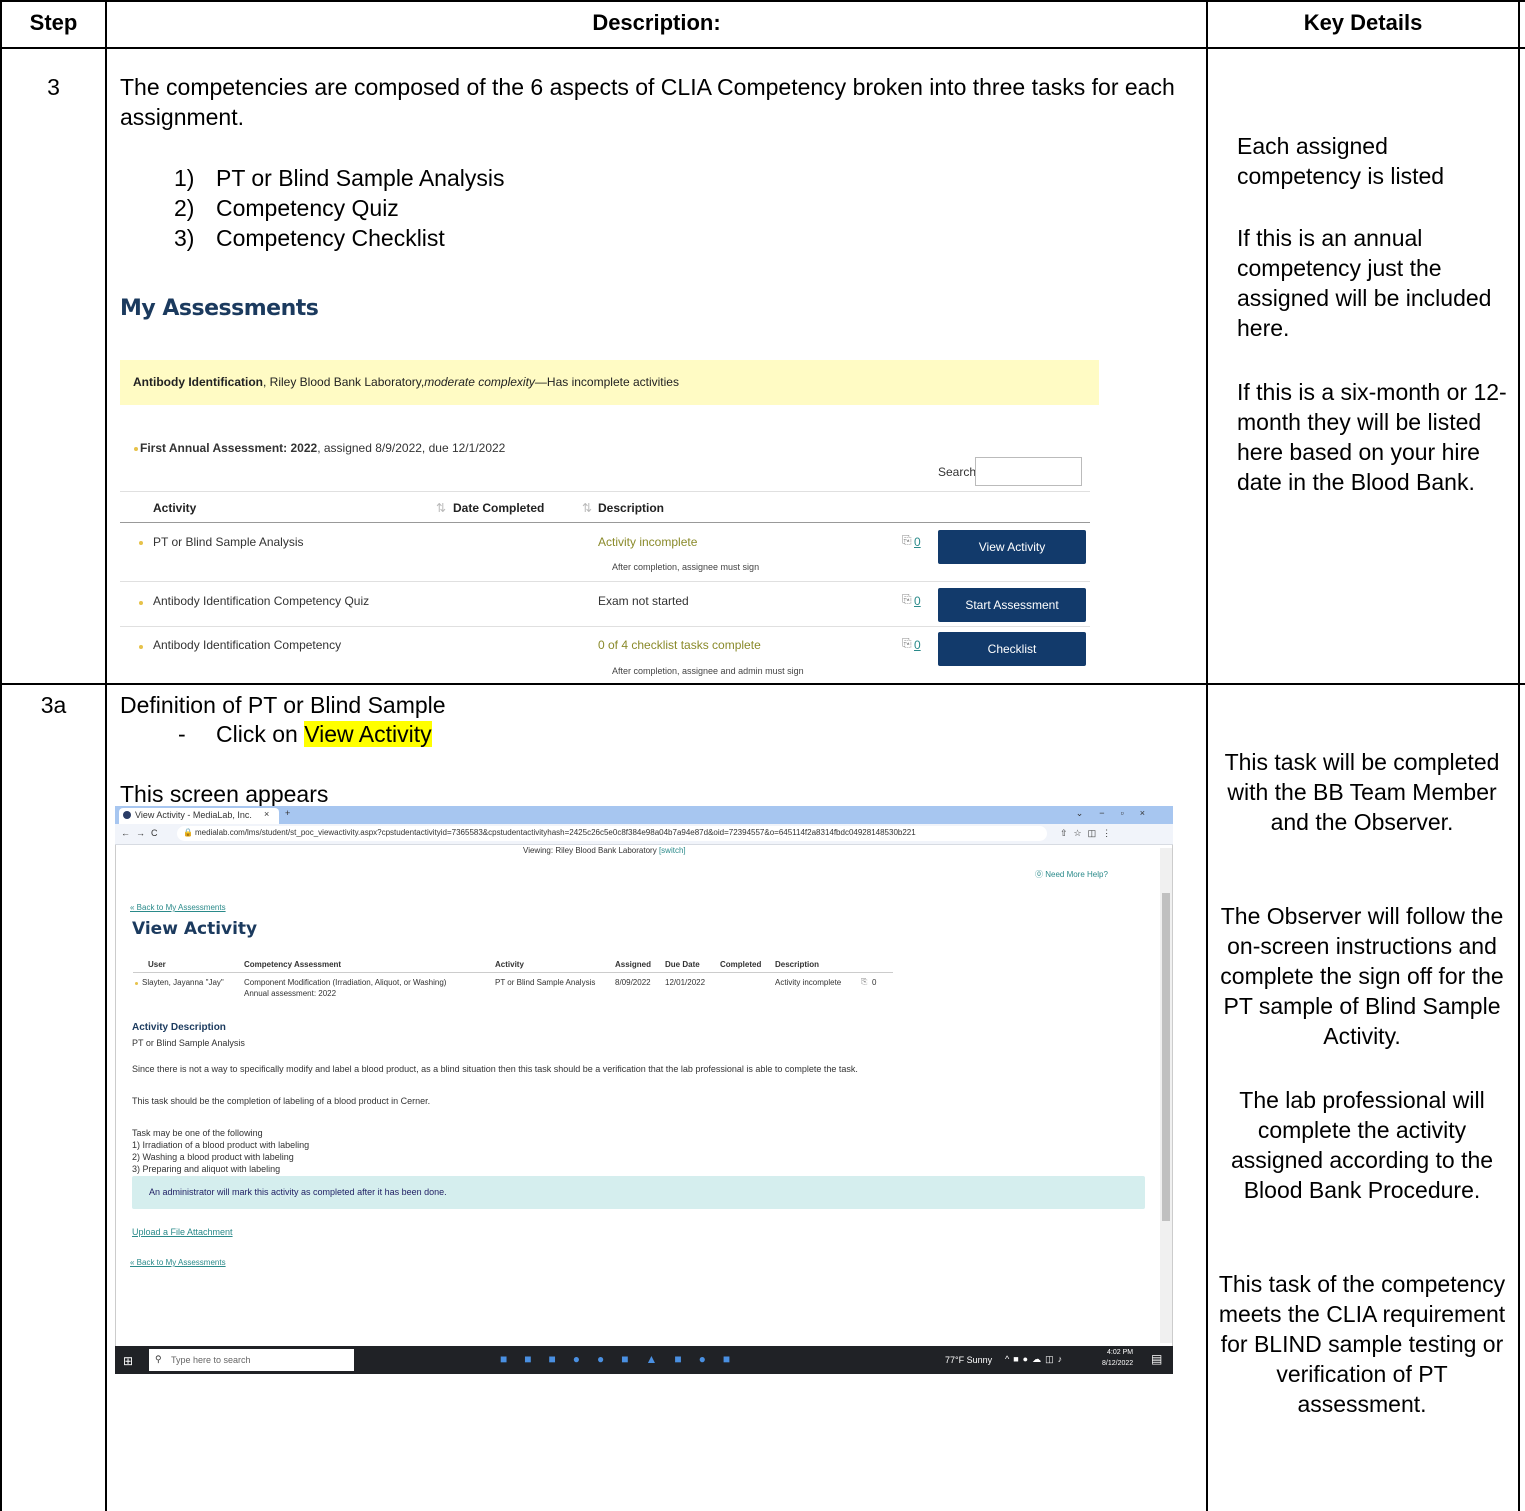  Describe the element at coordinates (1117, 1363) in the screenshot. I see `clock-date: 8/12/2022` at that location.